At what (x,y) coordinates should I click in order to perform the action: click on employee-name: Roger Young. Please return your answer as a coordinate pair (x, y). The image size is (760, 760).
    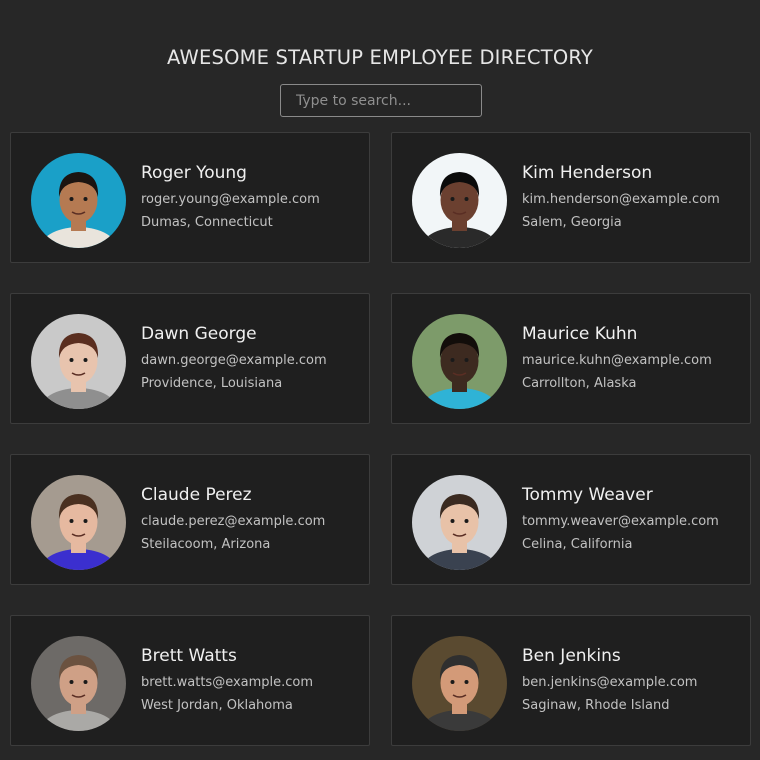
    Looking at the image, I should click on (194, 173).